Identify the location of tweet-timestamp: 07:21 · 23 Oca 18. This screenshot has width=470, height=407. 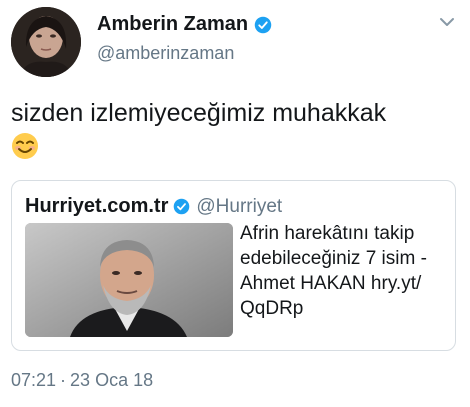
(82, 380).